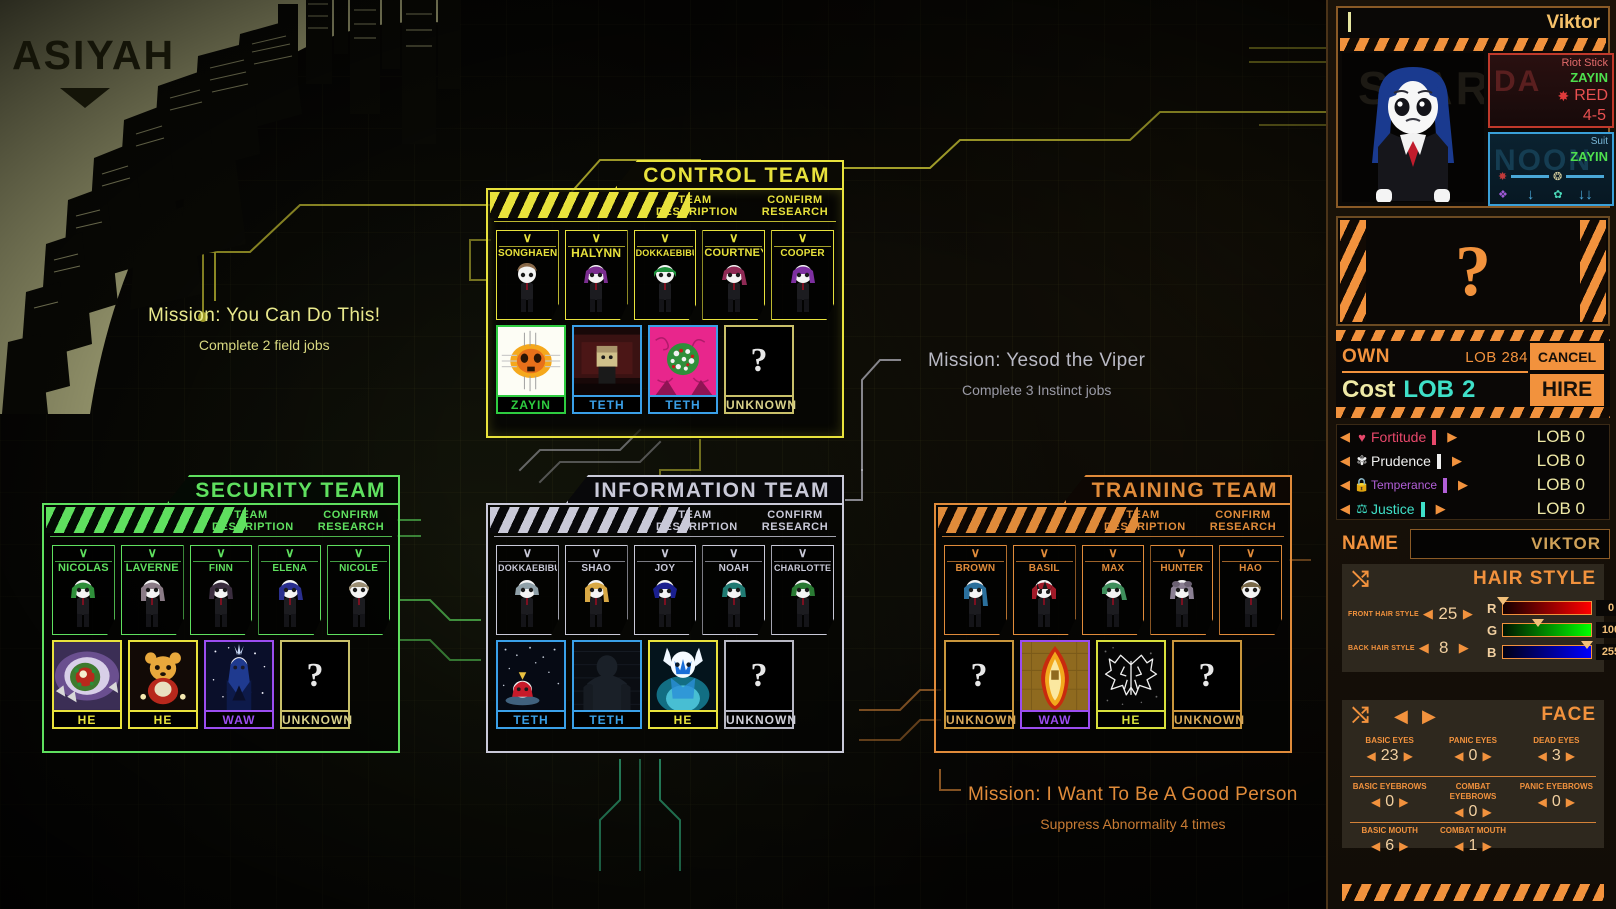  Describe the element at coordinates (1486, 846) in the screenshot. I see `combat-mouth-next-arrow: ▶` at that location.